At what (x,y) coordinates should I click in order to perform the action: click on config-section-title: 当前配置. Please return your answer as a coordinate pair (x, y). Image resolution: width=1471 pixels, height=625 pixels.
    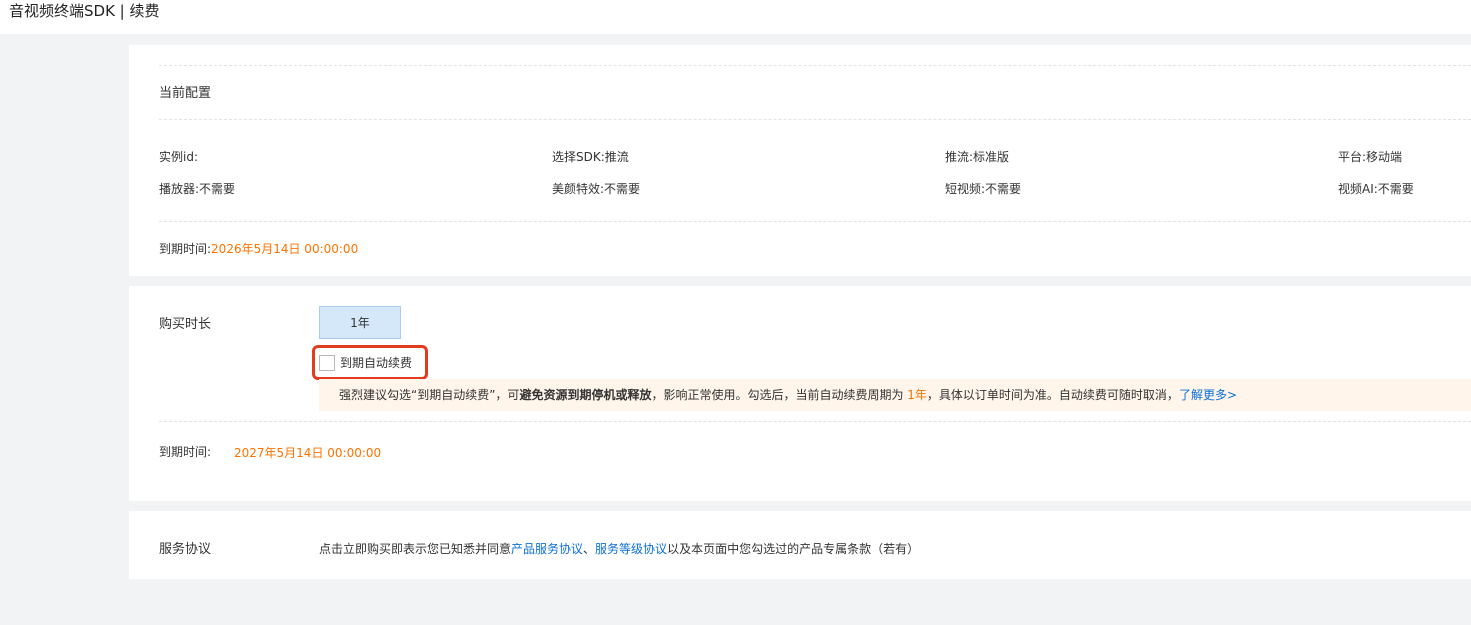
    Looking at the image, I should click on (185, 93).